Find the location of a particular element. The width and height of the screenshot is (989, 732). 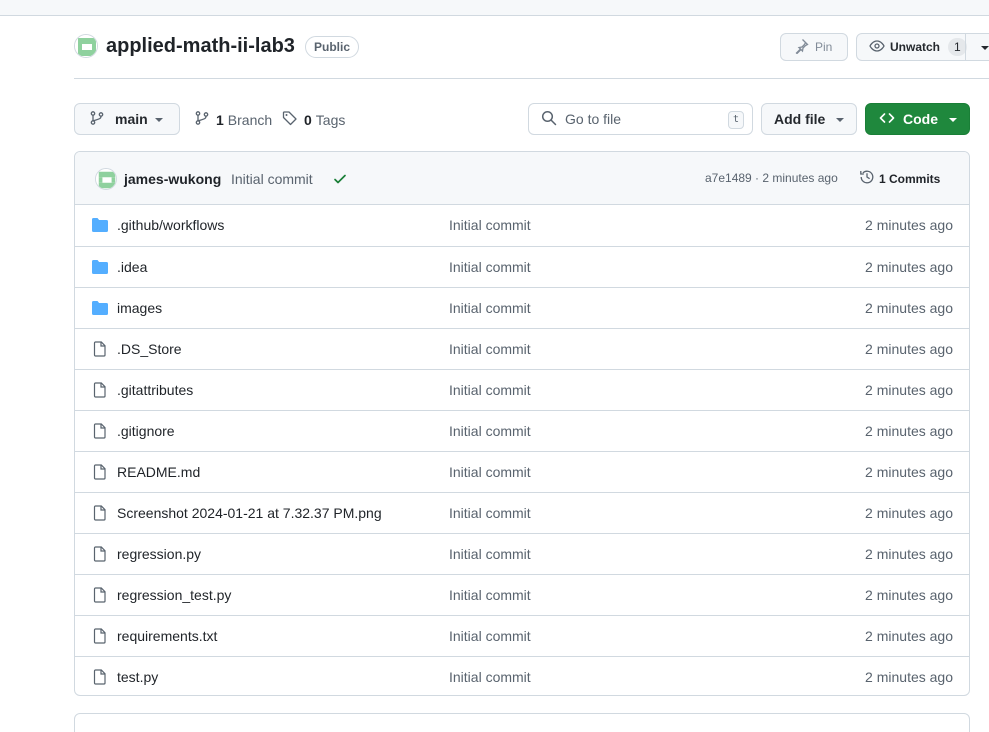

global-header-band is located at coordinates (494, 8).